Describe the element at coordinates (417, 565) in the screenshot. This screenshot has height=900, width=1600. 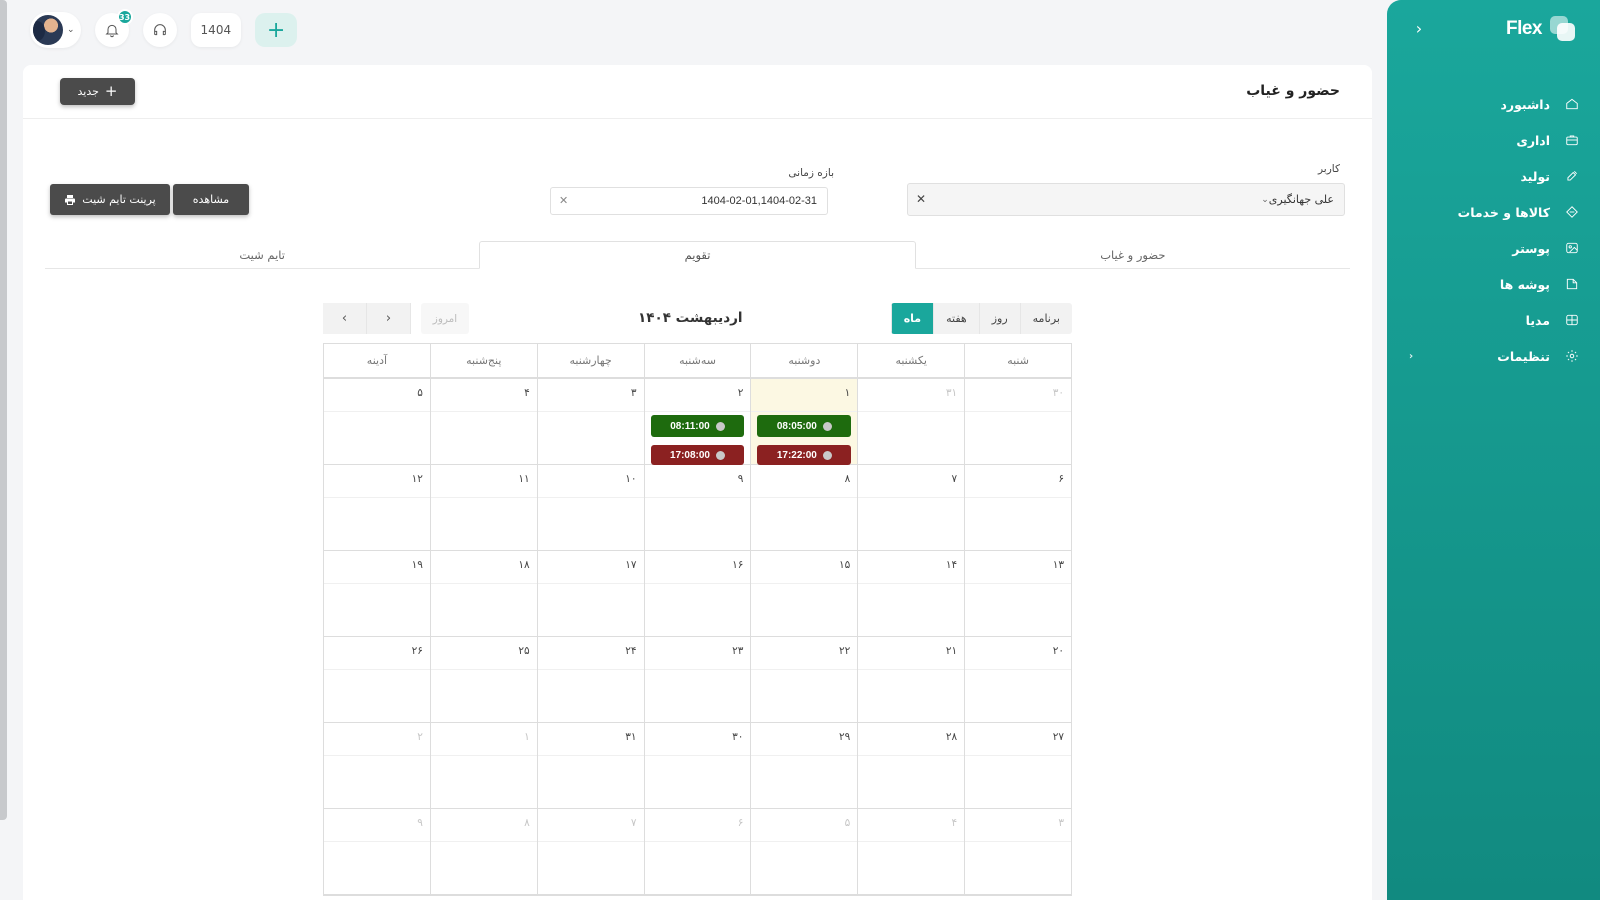
I see `day-number: ۱۹` at that location.